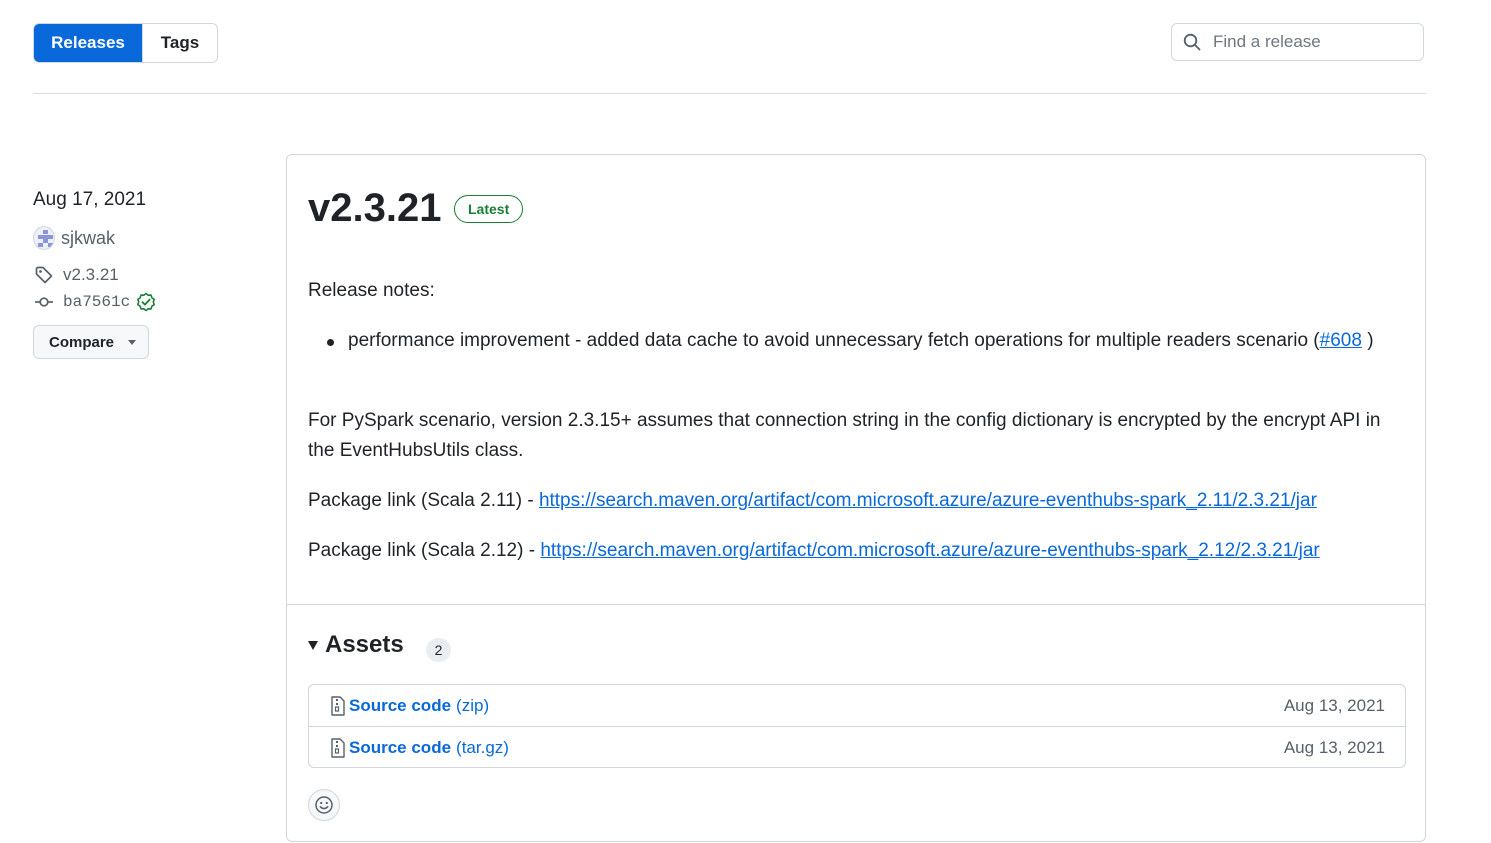 This screenshot has width=1491, height=843. I want to click on tag-icon, so click(44, 275).